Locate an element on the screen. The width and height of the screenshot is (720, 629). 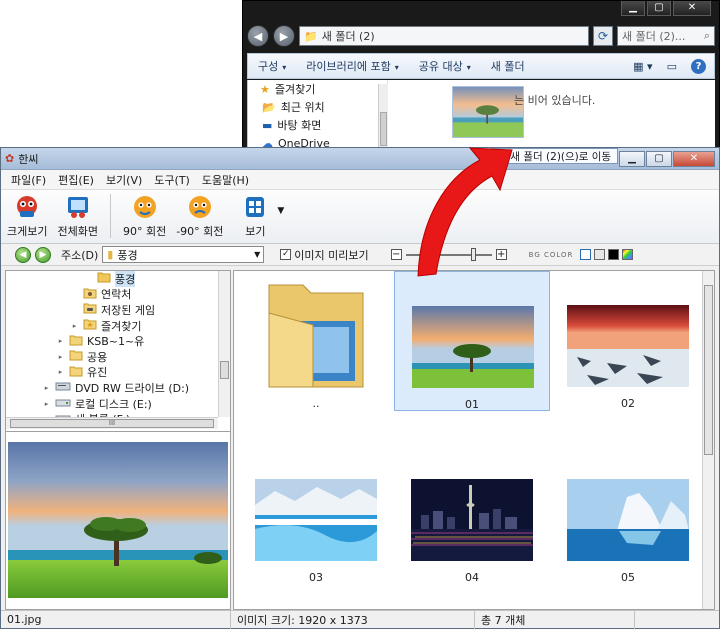
explorer-caption-buttons: ▁ ▢ ✕ is located at coordinates (666, 8).